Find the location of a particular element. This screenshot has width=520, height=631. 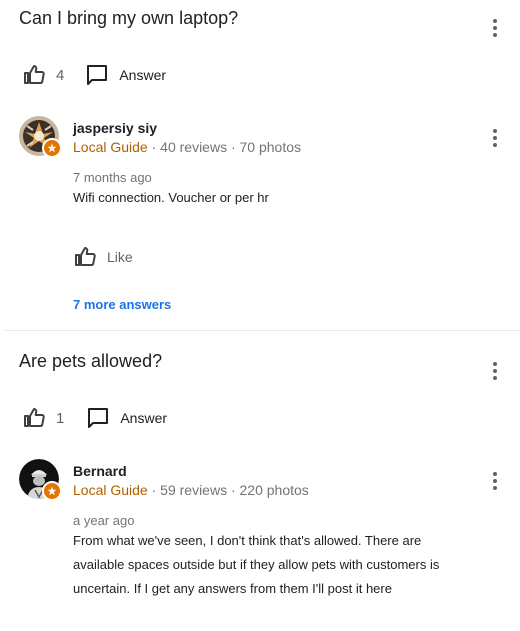

like-question-button: 4 is located at coordinates (43, 75).